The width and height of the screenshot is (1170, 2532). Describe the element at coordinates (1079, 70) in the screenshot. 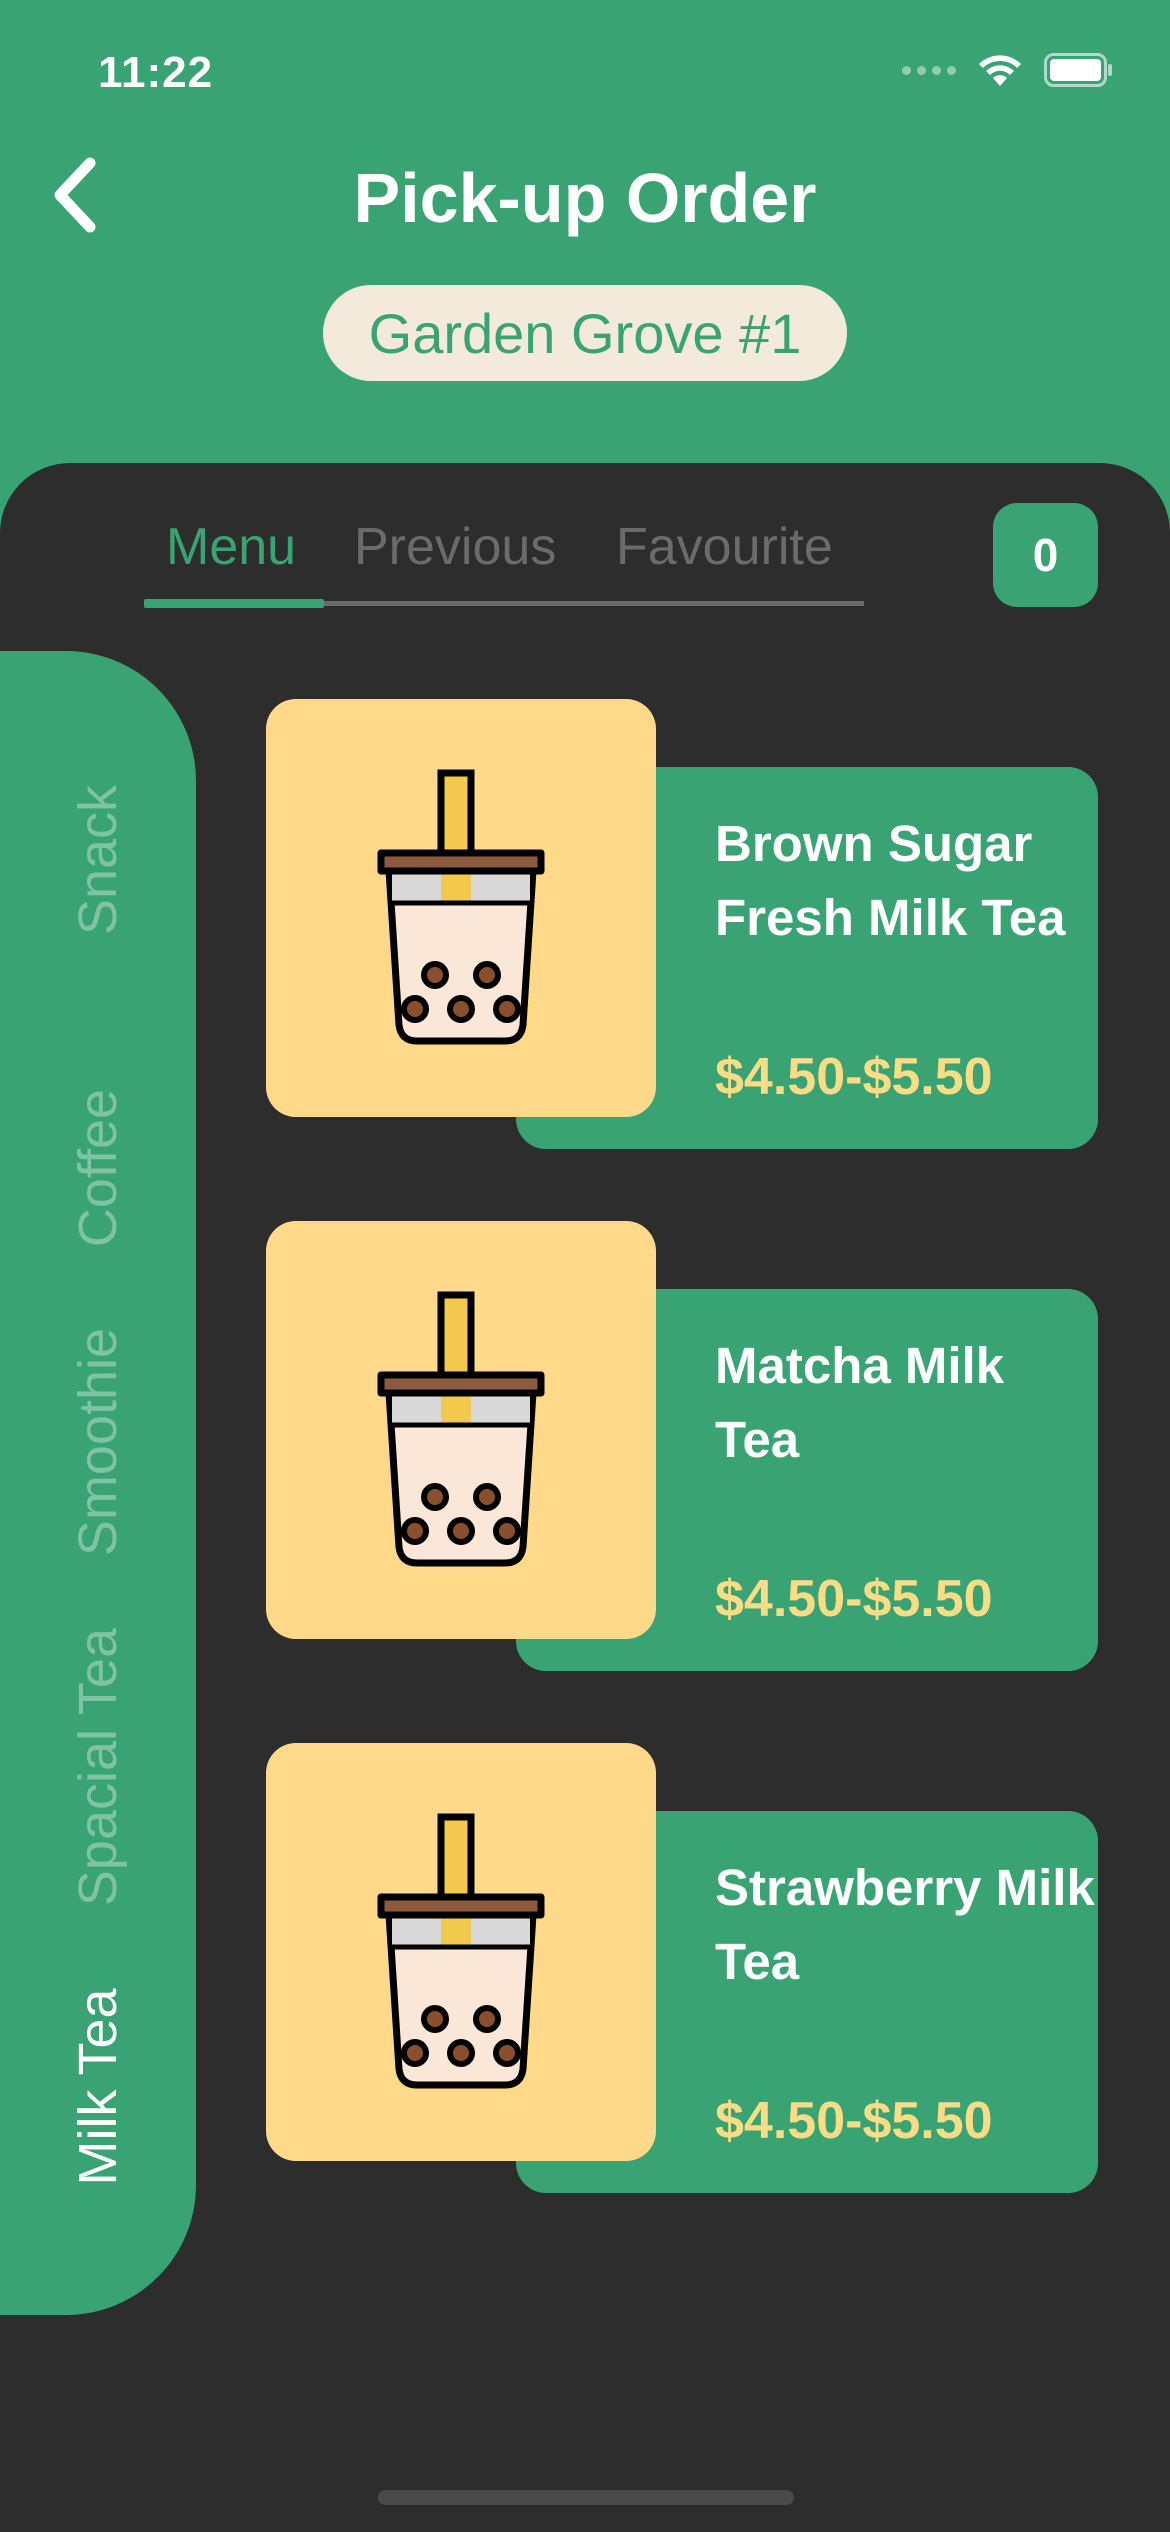

I see `battery-icon` at that location.